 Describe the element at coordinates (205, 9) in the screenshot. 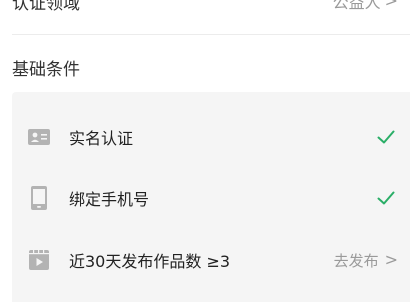

I see `certification-field-row: 认证领域 公益人 >` at that location.